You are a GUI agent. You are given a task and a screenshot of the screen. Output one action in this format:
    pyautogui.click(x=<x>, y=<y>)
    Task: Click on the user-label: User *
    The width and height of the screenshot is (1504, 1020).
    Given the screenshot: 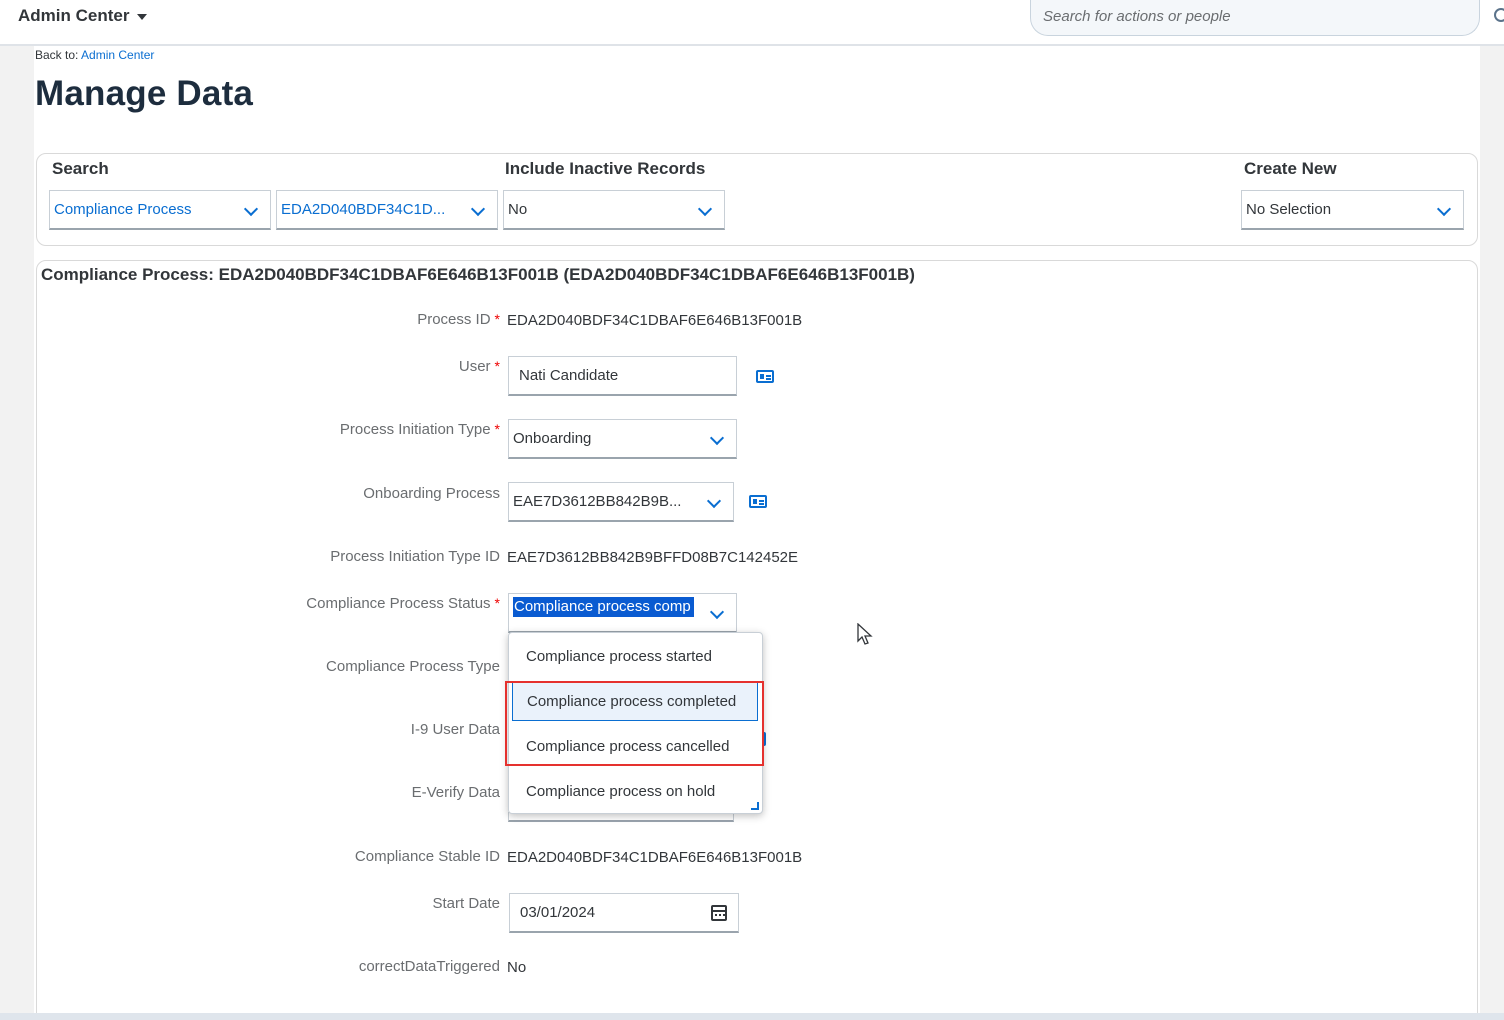 What is the action you would take?
    pyautogui.click(x=300, y=366)
    